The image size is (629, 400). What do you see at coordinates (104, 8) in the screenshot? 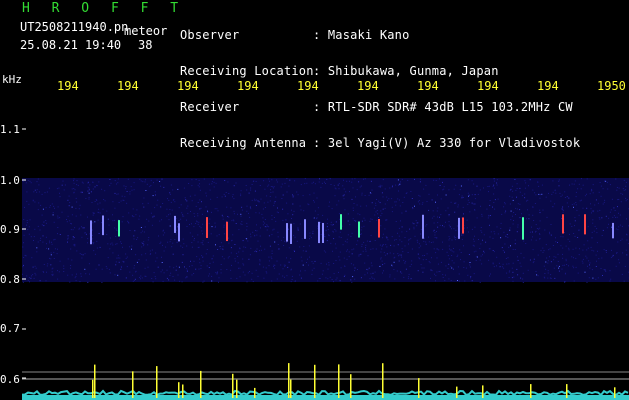
I see `app-title: H R O F F T` at bounding box center [104, 8].